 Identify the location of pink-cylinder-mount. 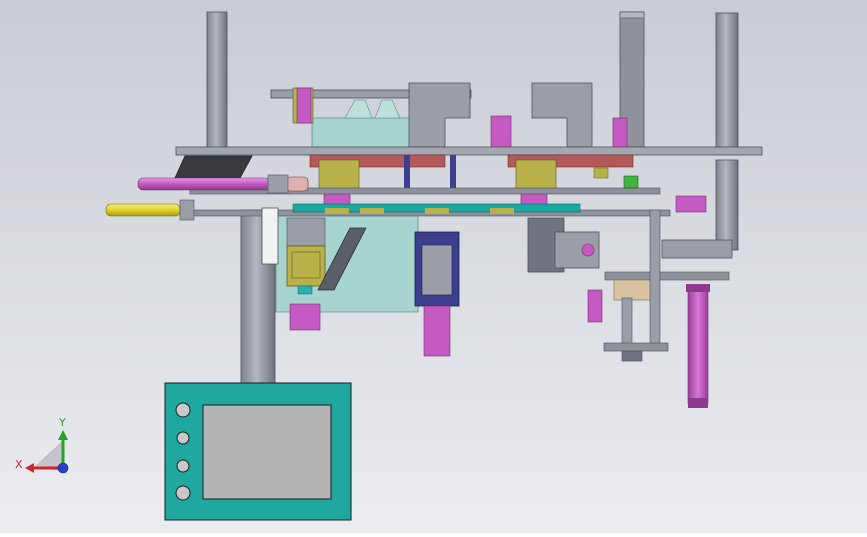
(278, 184).